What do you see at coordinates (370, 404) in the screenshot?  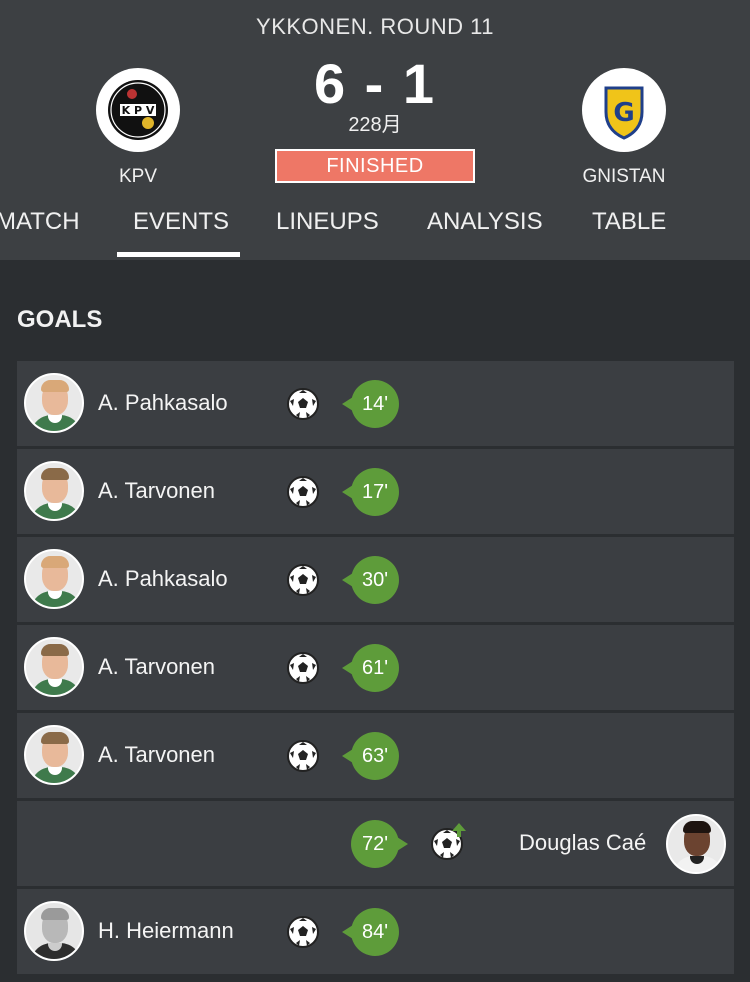 I see `goal-minute: 14'` at bounding box center [370, 404].